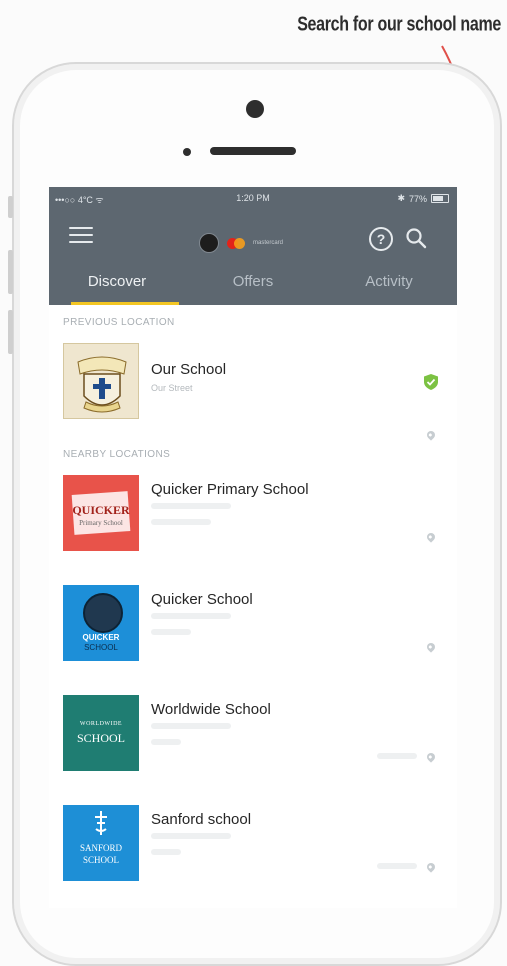 The image size is (507, 966). I want to click on worldwide-school-logo: WORLDWIDE SCHOOL, so click(101, 733).